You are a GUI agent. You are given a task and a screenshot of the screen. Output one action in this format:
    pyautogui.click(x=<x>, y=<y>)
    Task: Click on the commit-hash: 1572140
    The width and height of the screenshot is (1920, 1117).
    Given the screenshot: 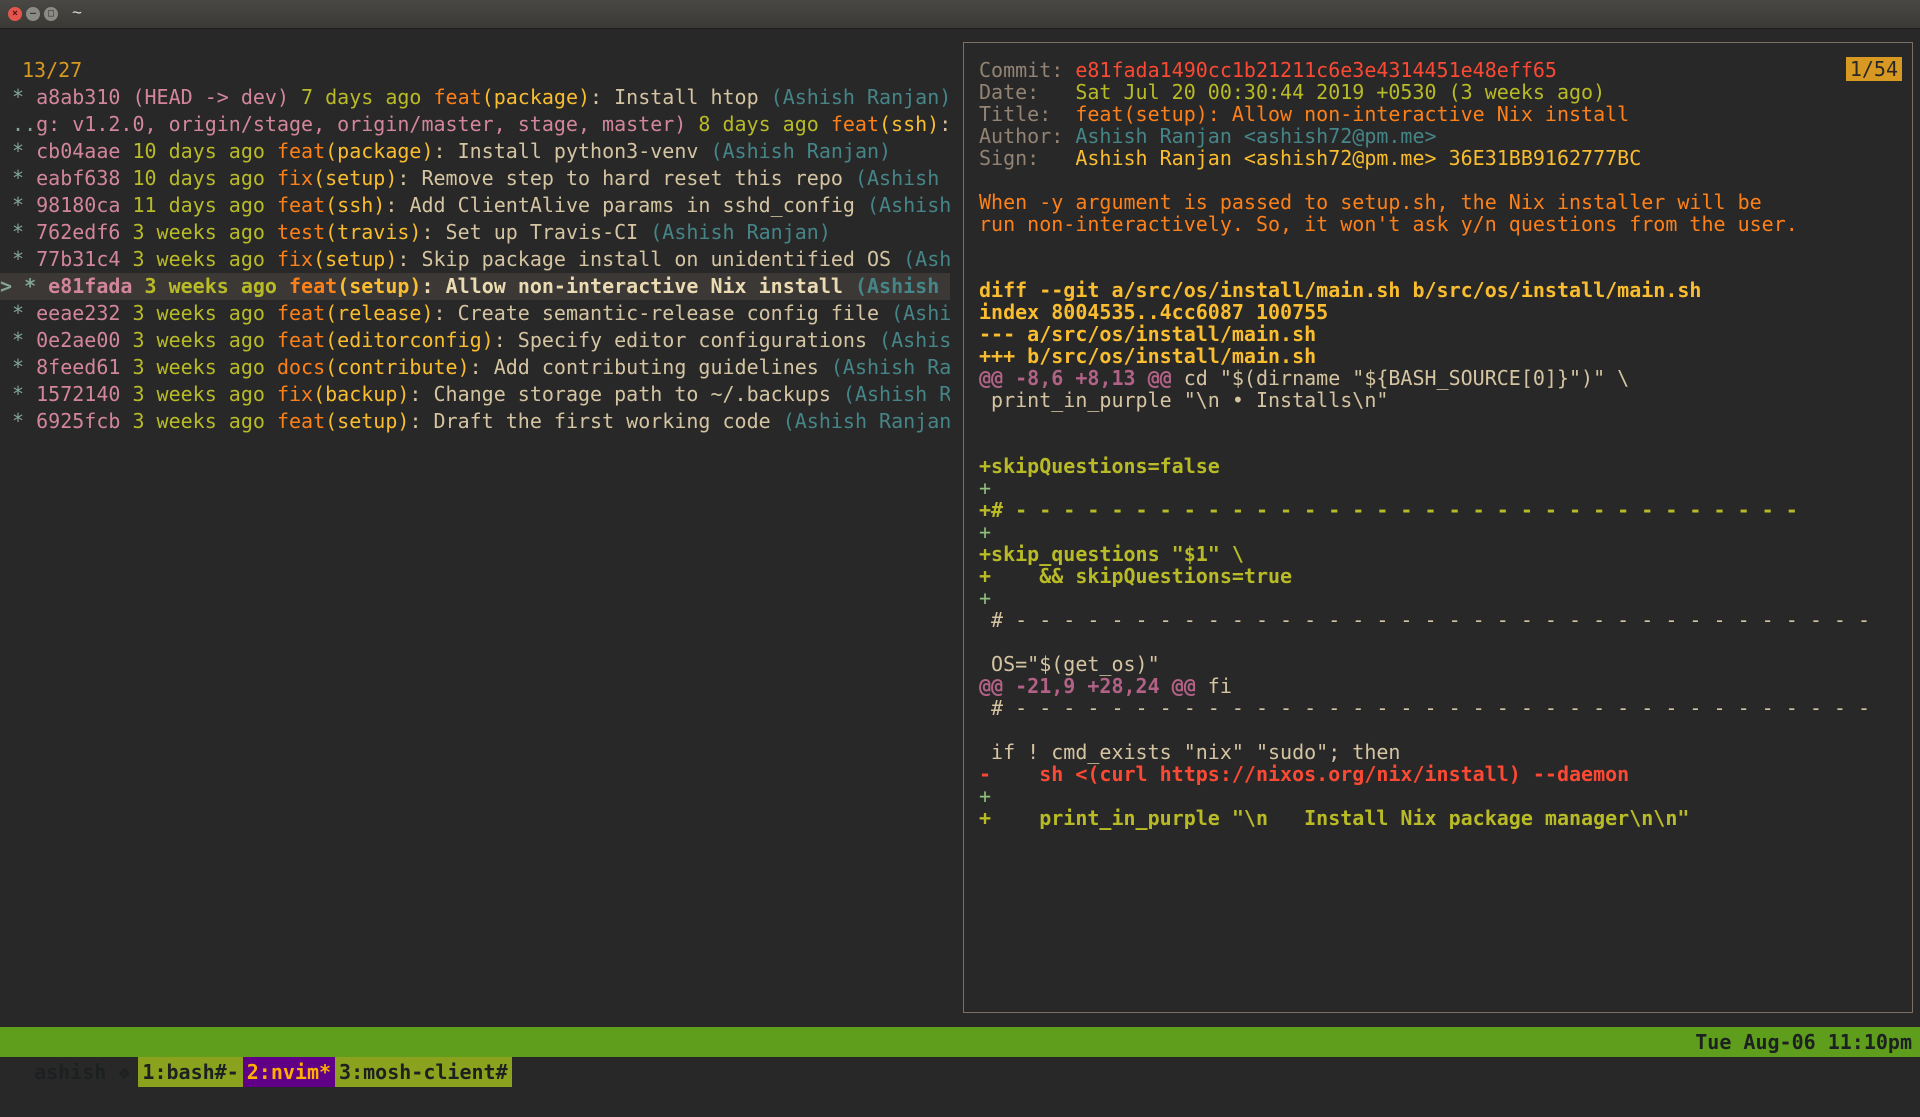 What is the action you would take?
    pyautogui.click(x=78, y=394)
    